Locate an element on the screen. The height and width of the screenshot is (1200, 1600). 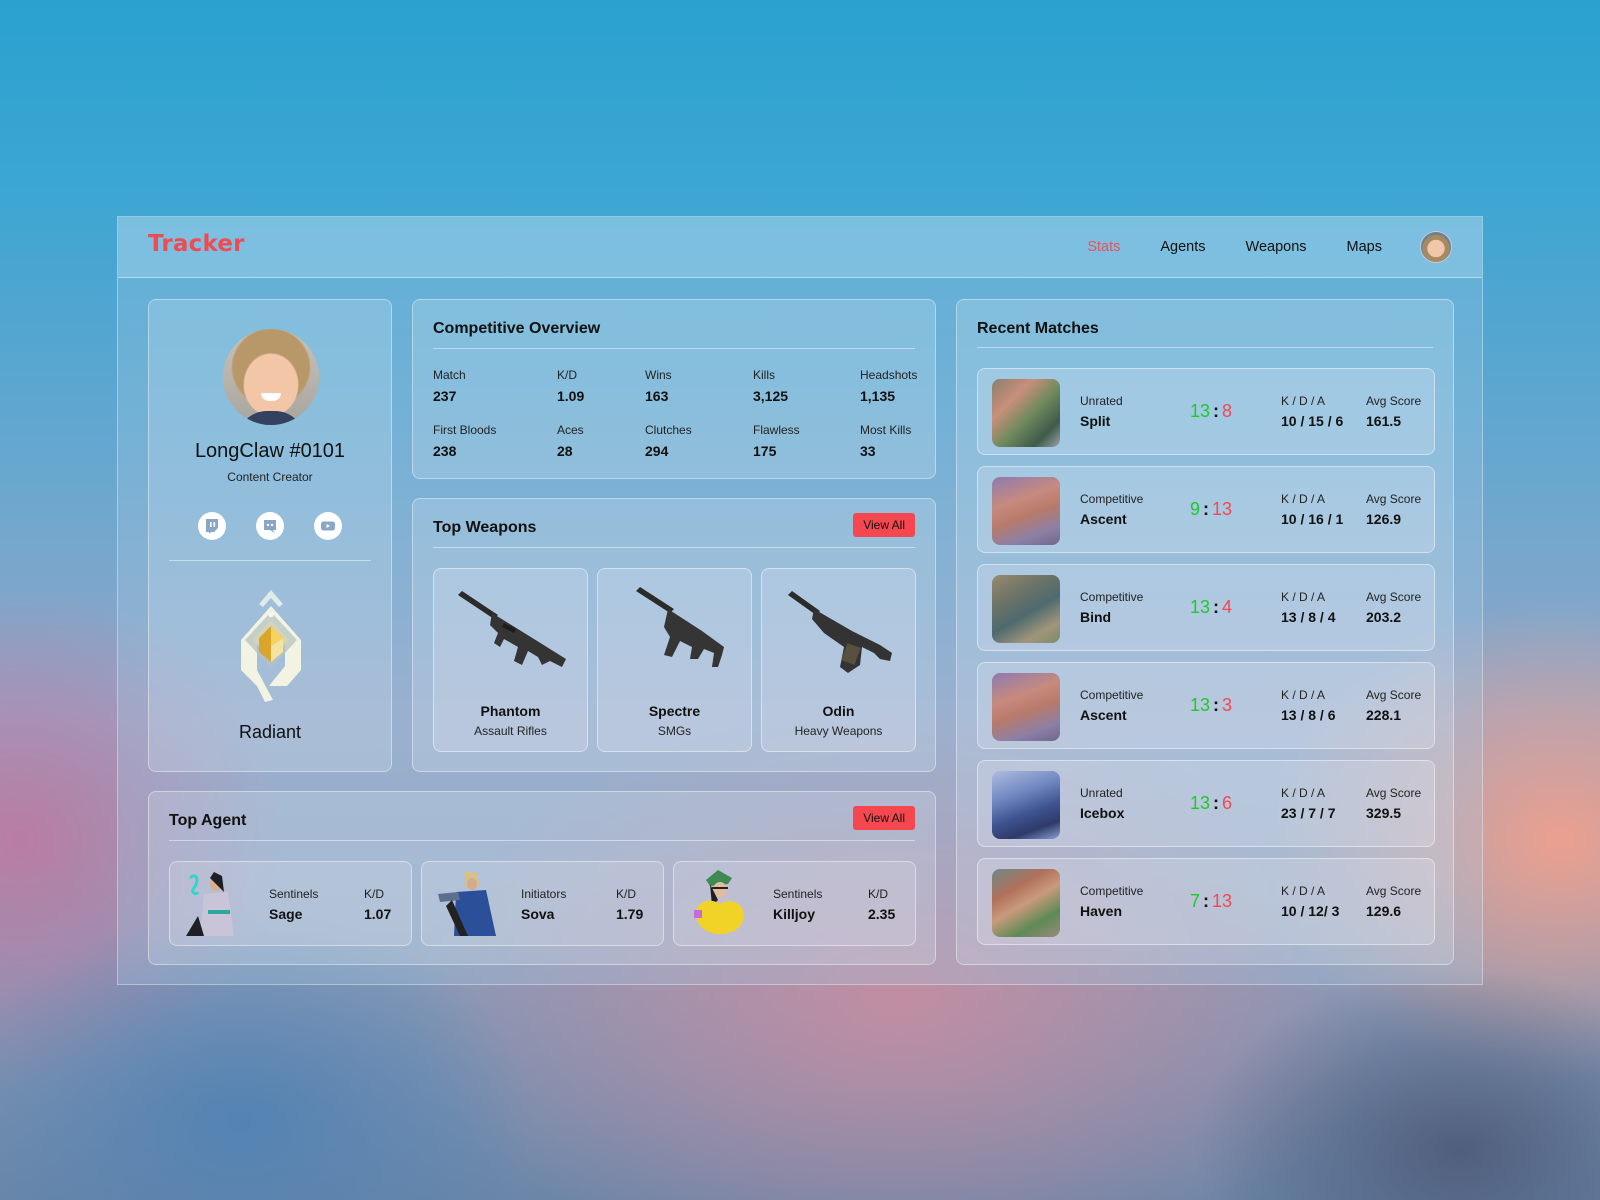
stat-match: Match 237 is located at coordinates (449, 386).